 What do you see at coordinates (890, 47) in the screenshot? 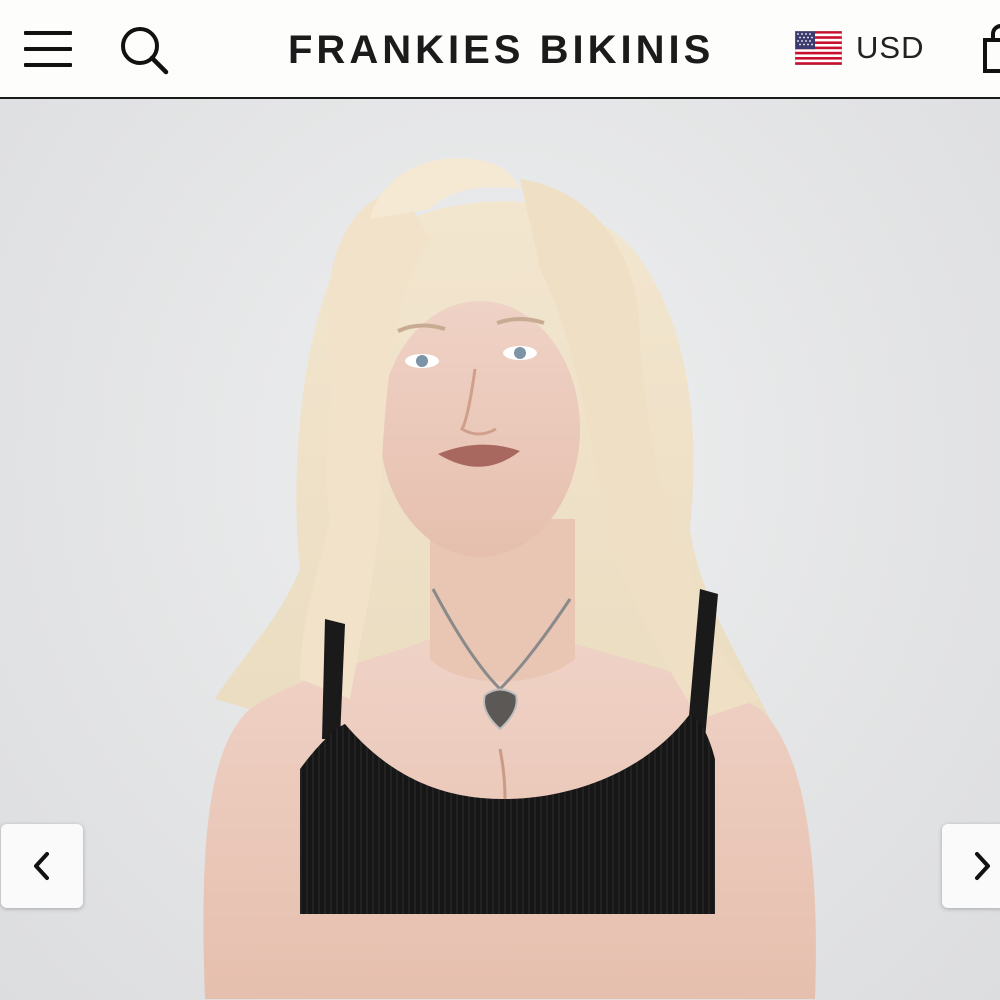
I see `currency-label: USD` at bounding box center [890, 47].